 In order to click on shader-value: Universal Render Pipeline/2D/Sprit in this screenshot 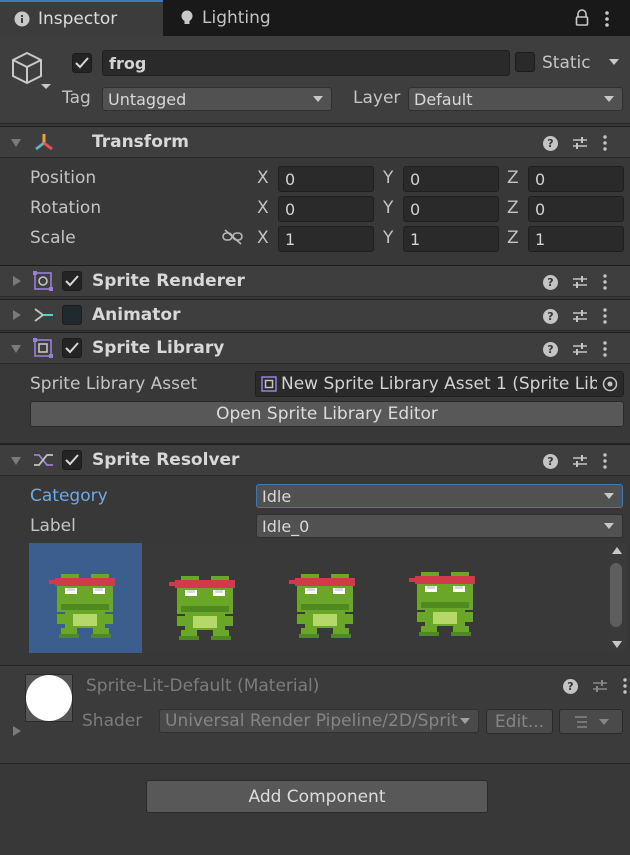, I will do `click(311, 721)`.